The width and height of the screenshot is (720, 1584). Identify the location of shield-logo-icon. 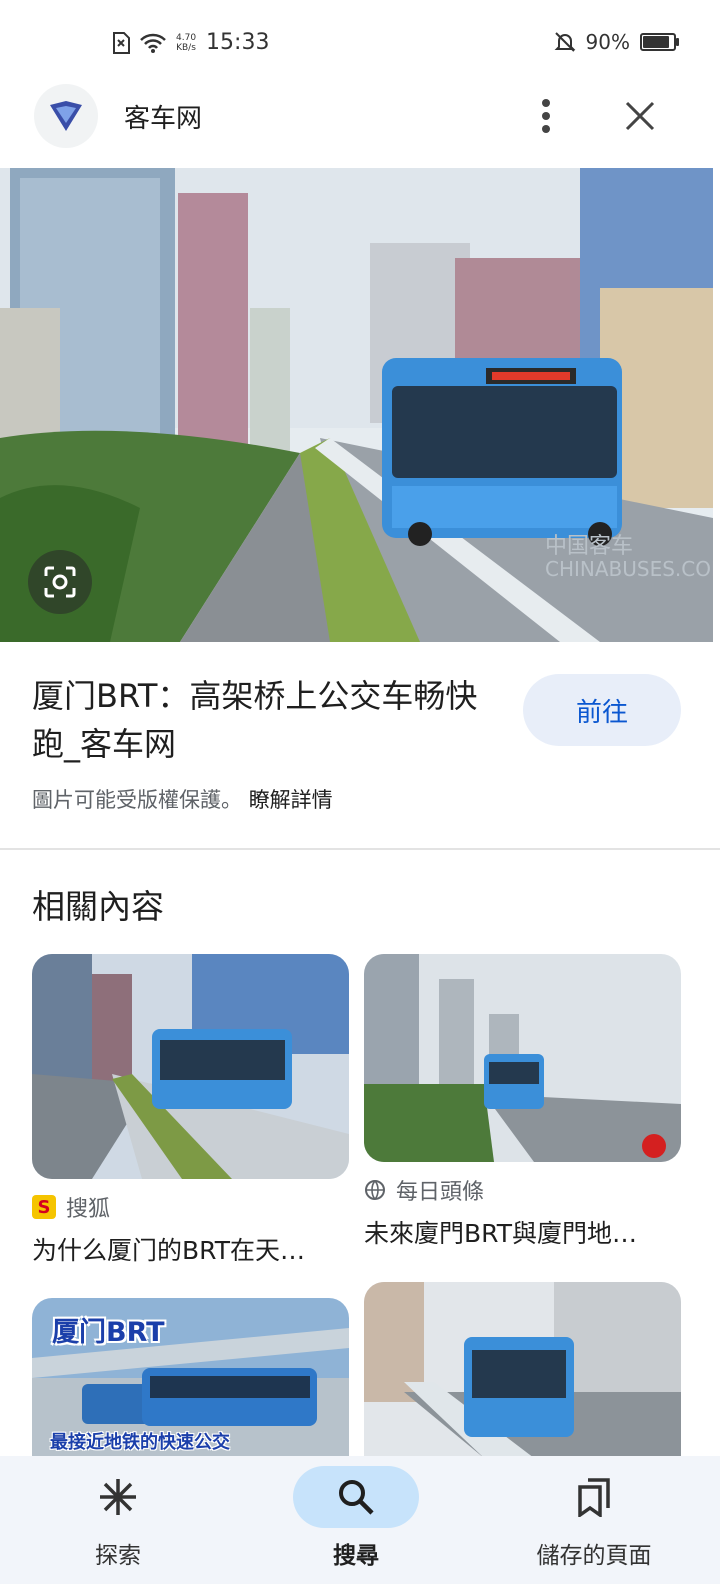
(66, 116).